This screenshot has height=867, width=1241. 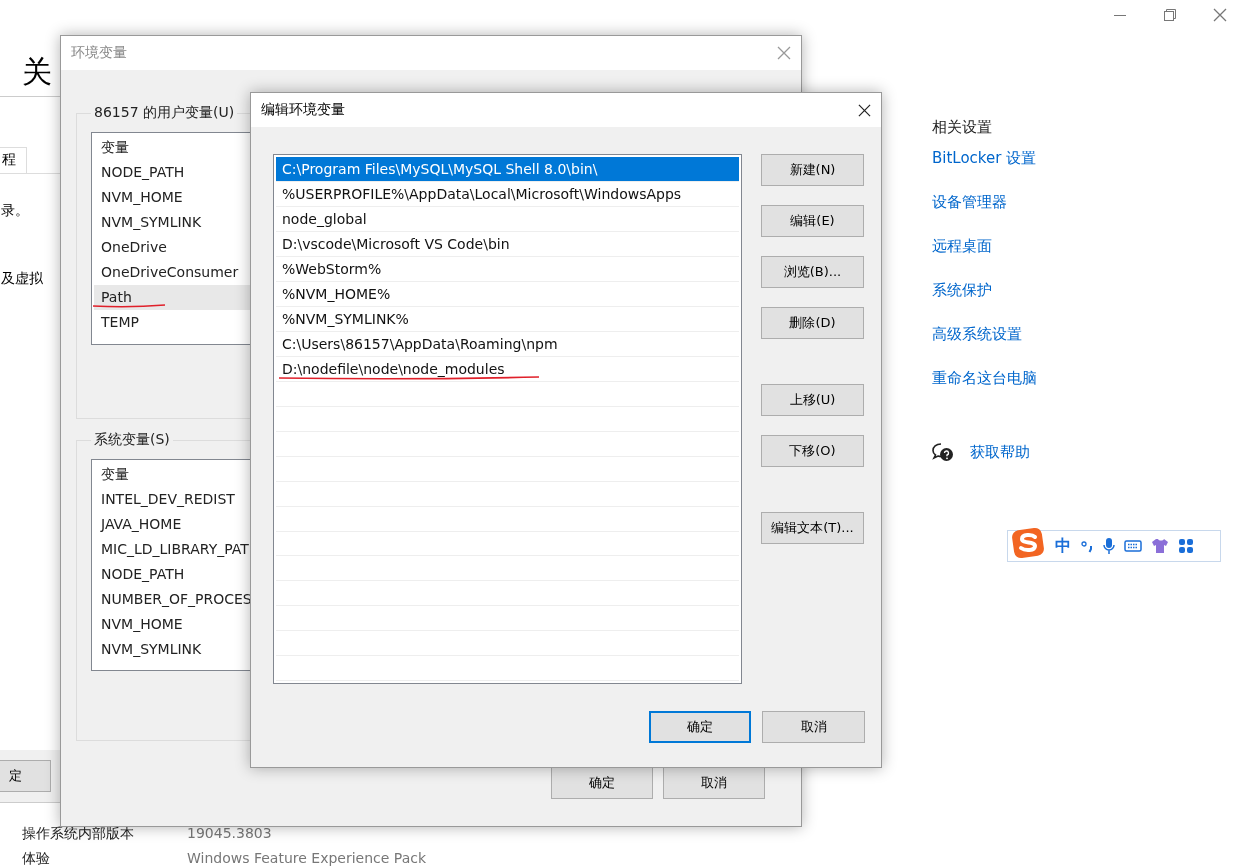 What do you see at coordinates (1063, 546) in the screenshot?
I see `input-mode-toggle: 中` at bounding box center [1063, 546].